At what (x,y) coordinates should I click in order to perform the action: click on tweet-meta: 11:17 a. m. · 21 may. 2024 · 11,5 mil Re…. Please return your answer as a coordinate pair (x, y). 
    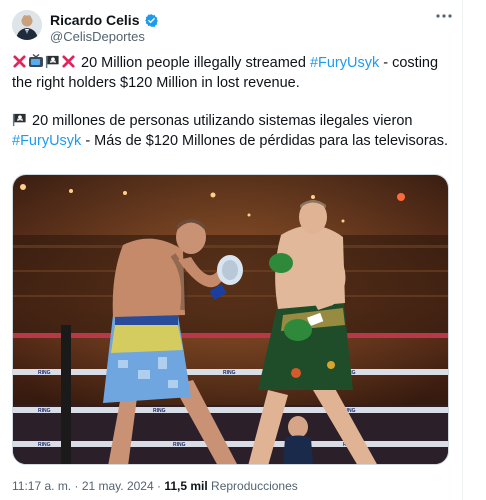
    Looking at the image, I should click on (155, 486).